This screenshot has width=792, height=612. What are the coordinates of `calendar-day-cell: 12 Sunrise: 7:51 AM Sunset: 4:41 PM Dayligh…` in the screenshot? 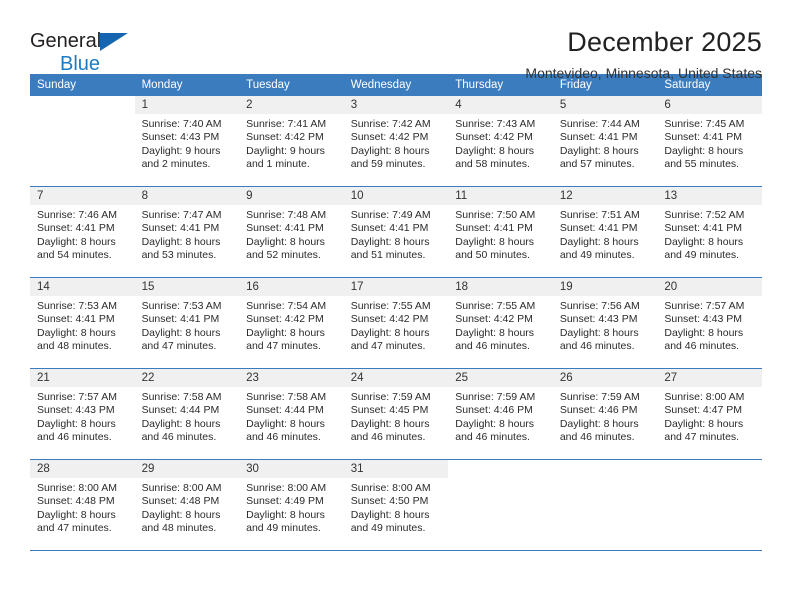 It's located at (605, 232).